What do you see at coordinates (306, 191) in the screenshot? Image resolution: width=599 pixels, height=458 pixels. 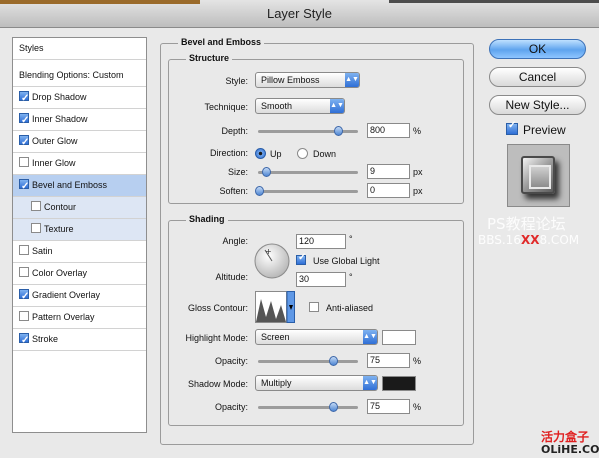 I see `soften-slider` at bounding box center [306, 191].